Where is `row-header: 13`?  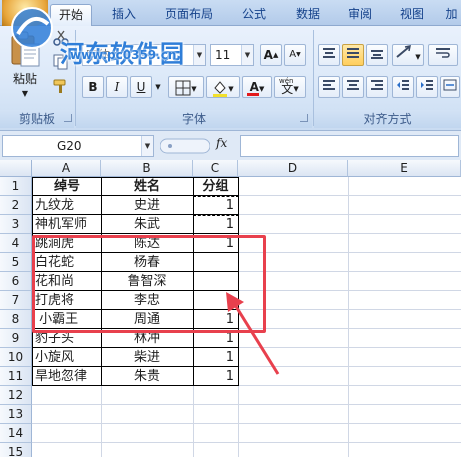 row-header: 13 is located at coordinates (16, 414).